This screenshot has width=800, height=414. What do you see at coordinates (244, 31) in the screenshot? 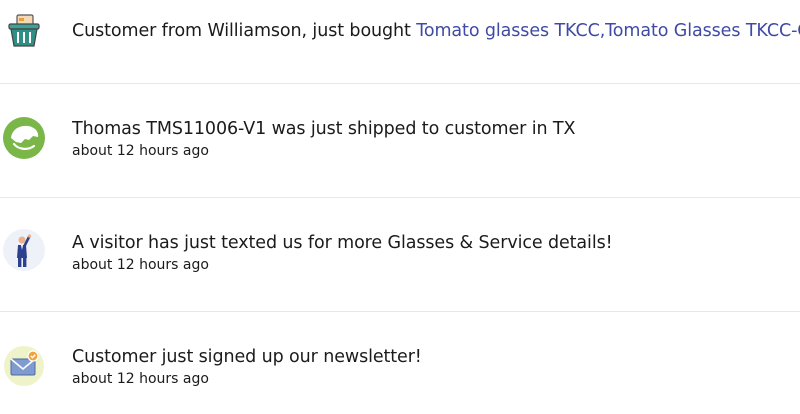
I see `purchase-text: Customer from Williamson, just bought` at bounding box center [244, 31].